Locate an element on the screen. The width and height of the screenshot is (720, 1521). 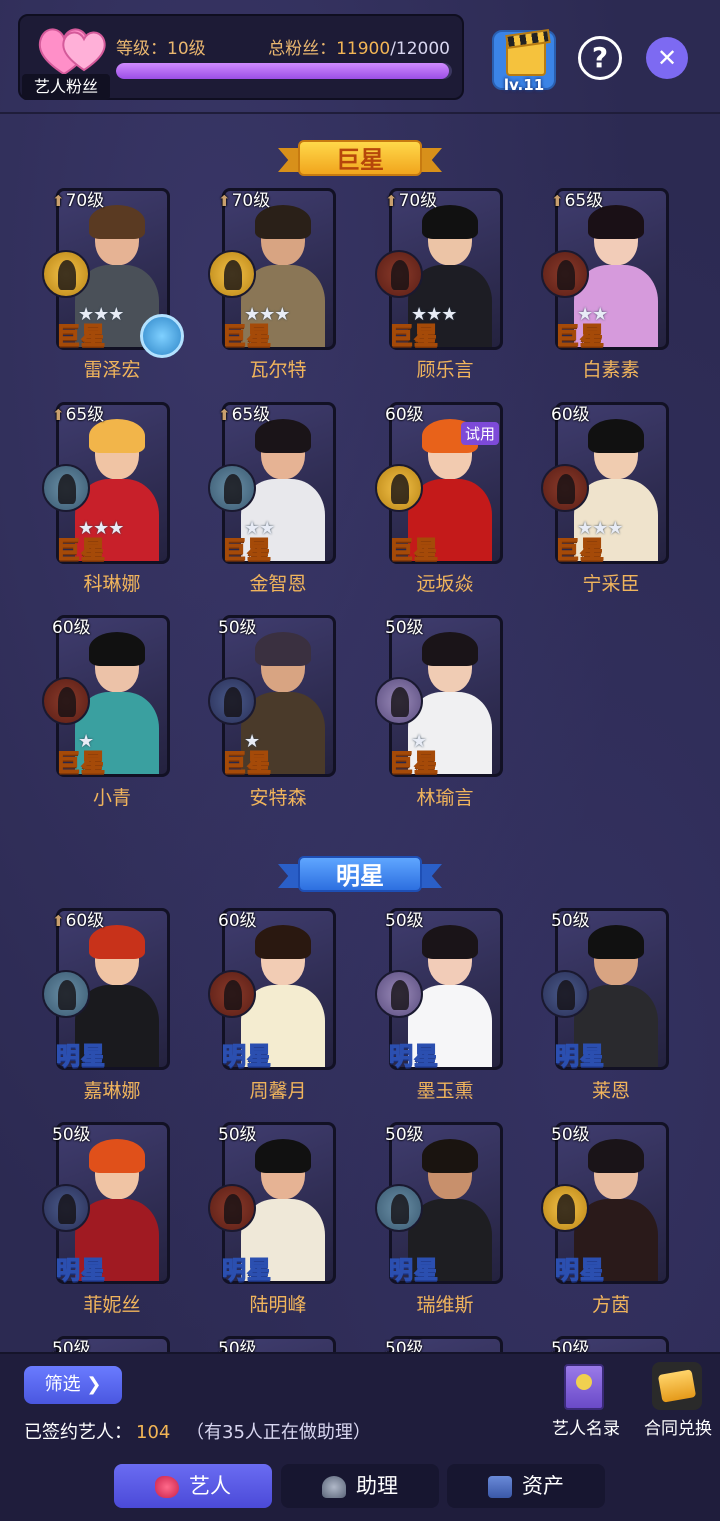
trial-badge: 试用 is located at coordinates (480, 433).